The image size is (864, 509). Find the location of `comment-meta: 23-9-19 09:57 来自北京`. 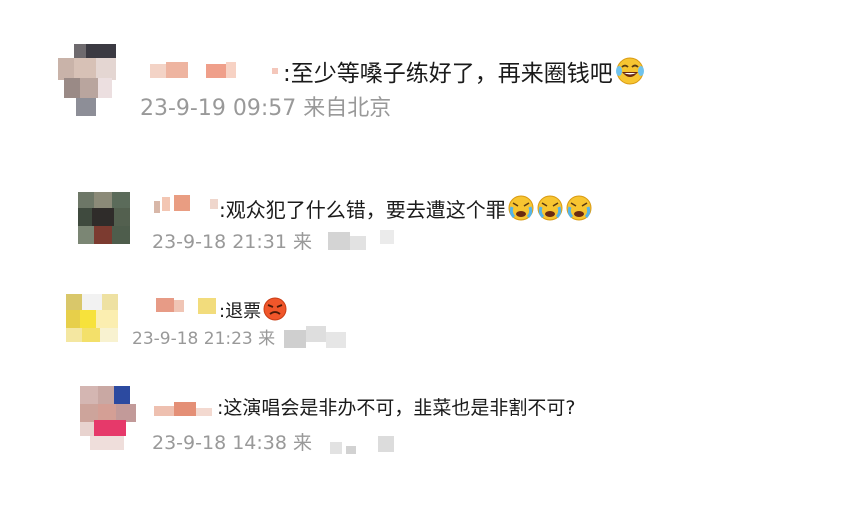

comment-meta: 23-9-19 09:57 来自北京 is located at coordinates (265, 109).